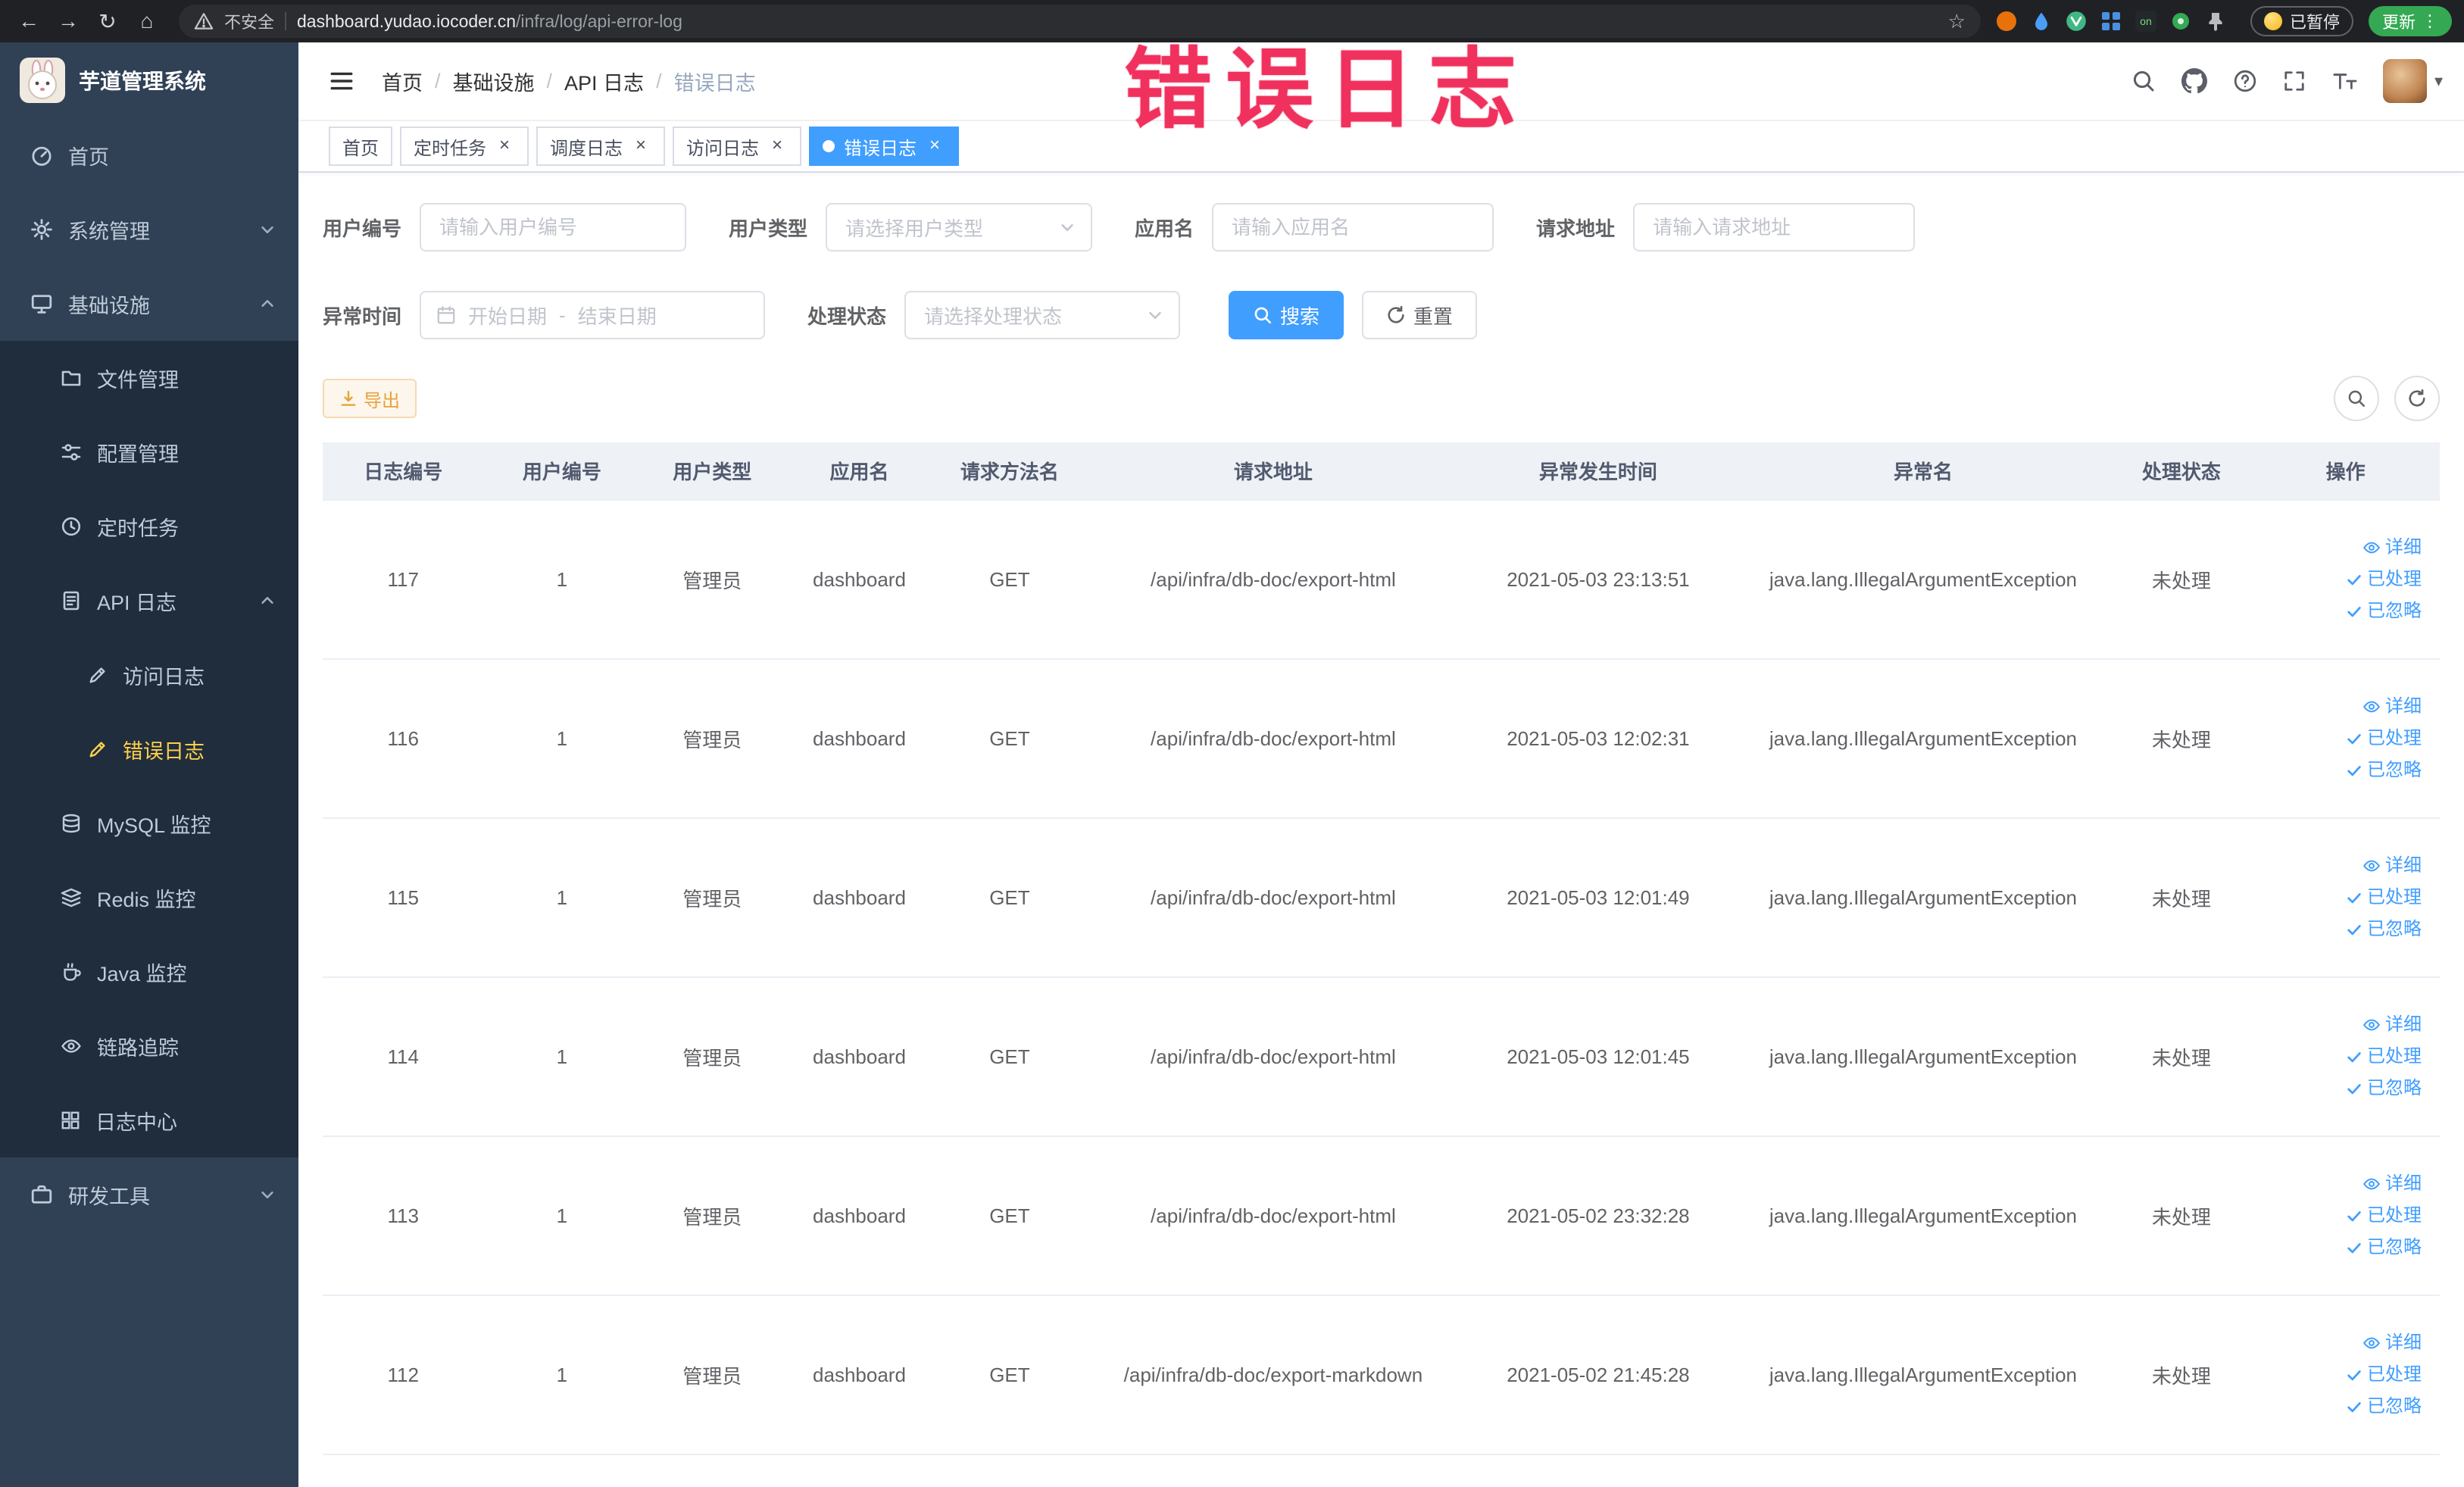 This screenshot has width=2464, height=1487. What do you see at coordinates (88, 157) in the screenshot?
I see `sidebar-item-label: 首页` at bounding box center [88, 157].